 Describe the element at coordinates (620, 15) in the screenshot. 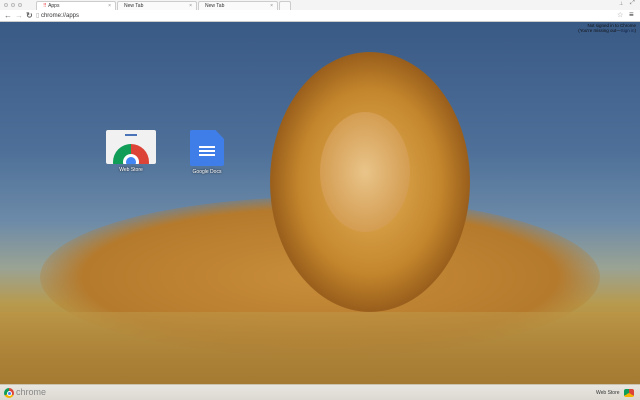

I see `bookmark-star-icon: ☆` at that location.